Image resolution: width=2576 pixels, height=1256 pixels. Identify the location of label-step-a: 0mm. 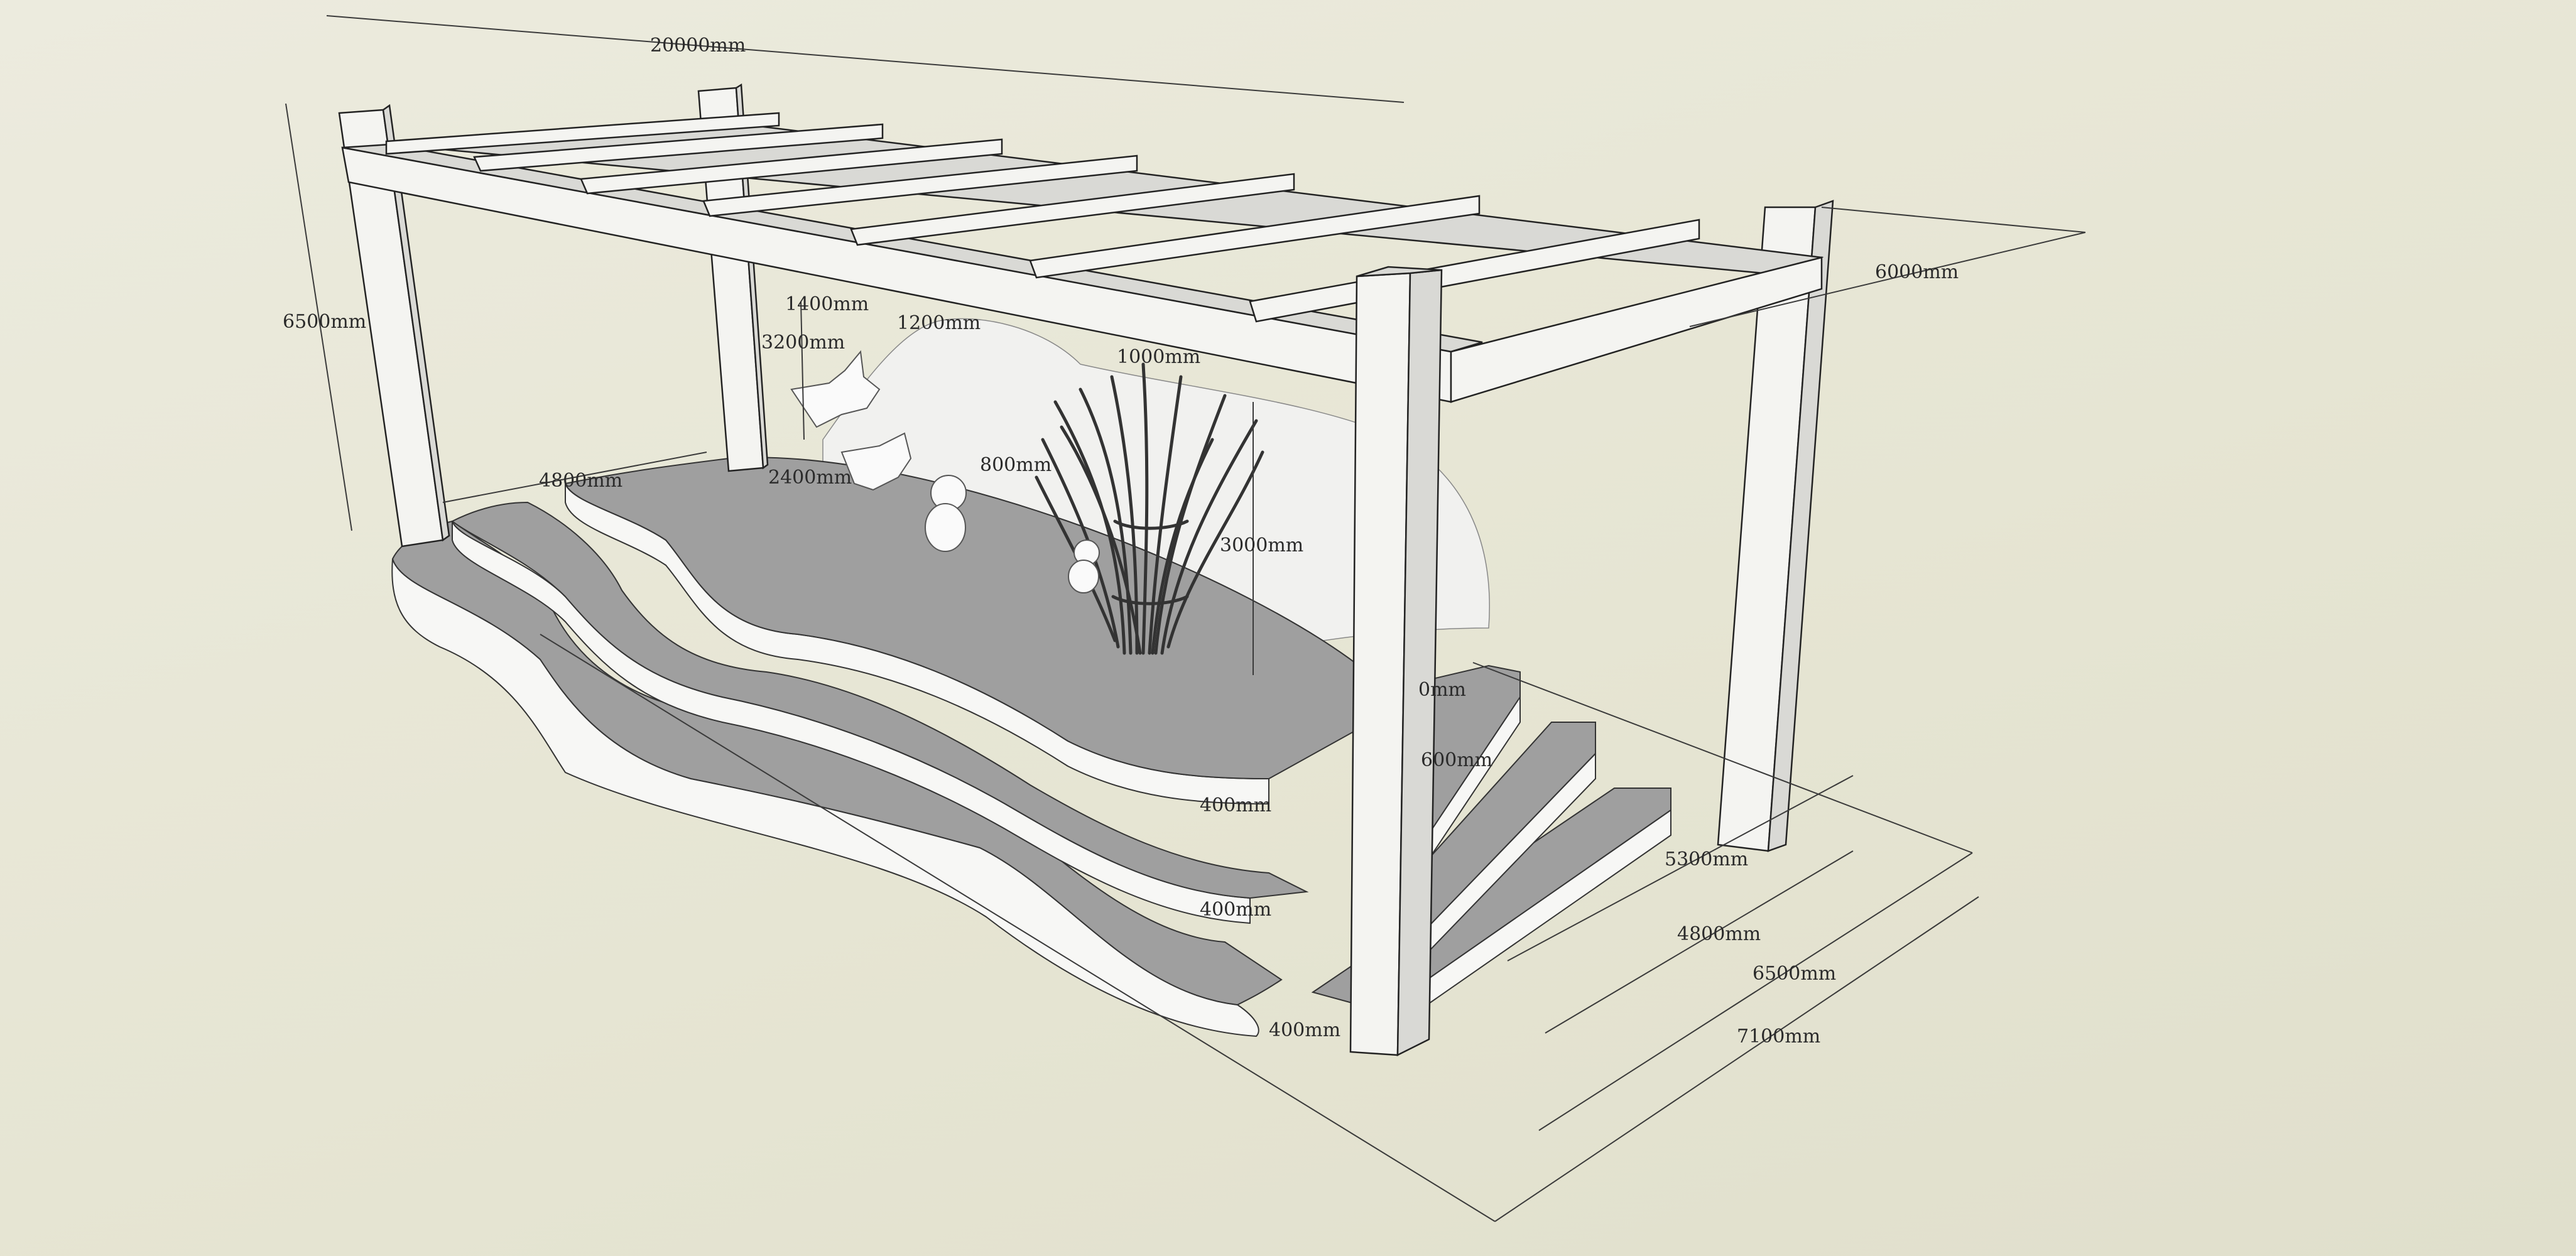
(1442, 690).